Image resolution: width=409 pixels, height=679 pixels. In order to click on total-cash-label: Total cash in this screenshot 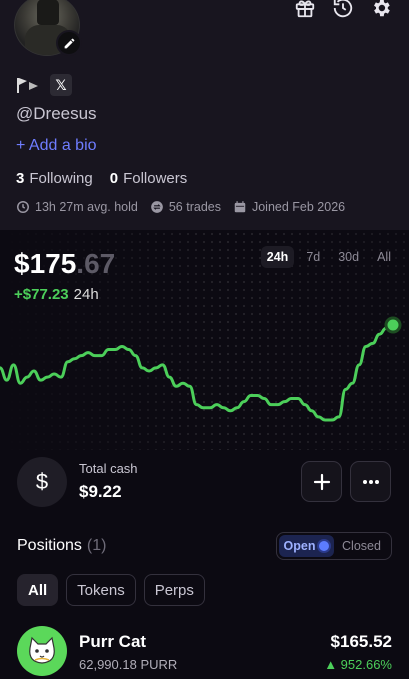, I will do `click(108, 468)`.